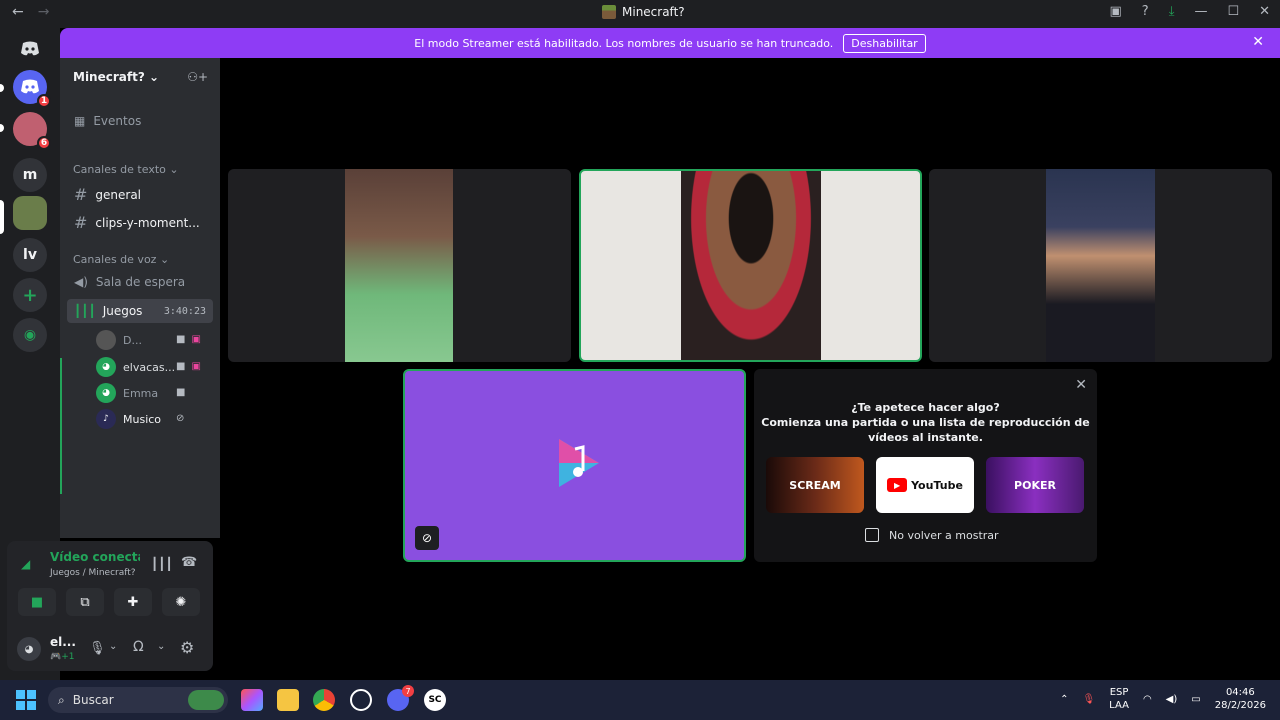  I want to click on events-item: ▦ Eventos, so click(107, 121).